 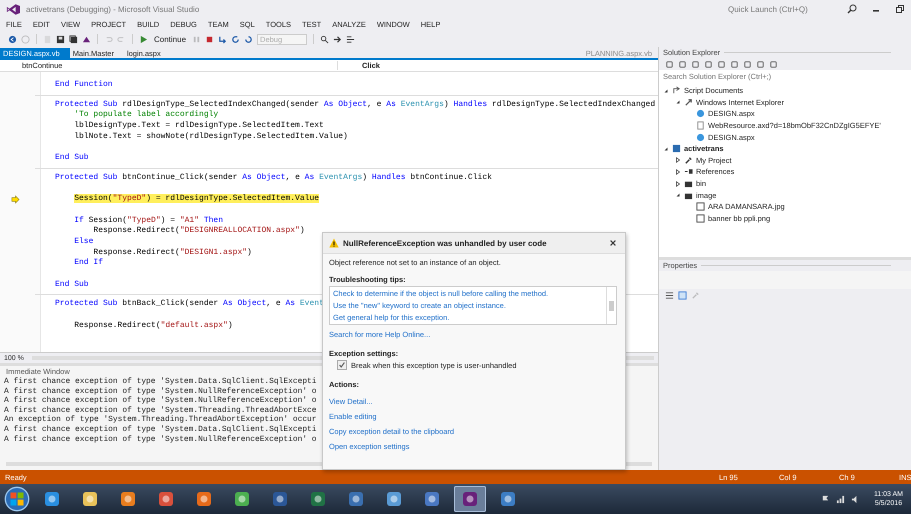 I want to click on stop-icon, so click(x=209, y=39).